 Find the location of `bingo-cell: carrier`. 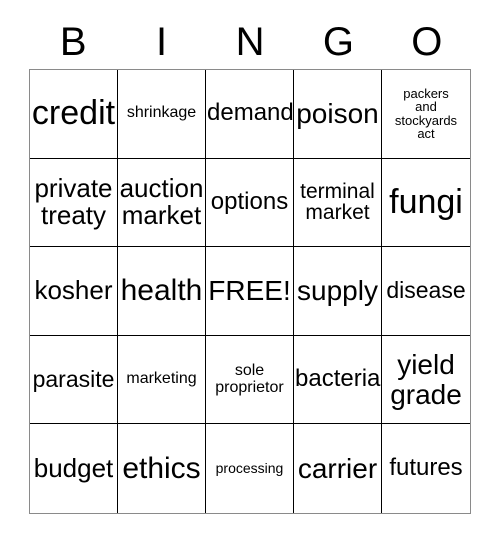

bingo-cell: carrier is located at coordinates (338, 468).